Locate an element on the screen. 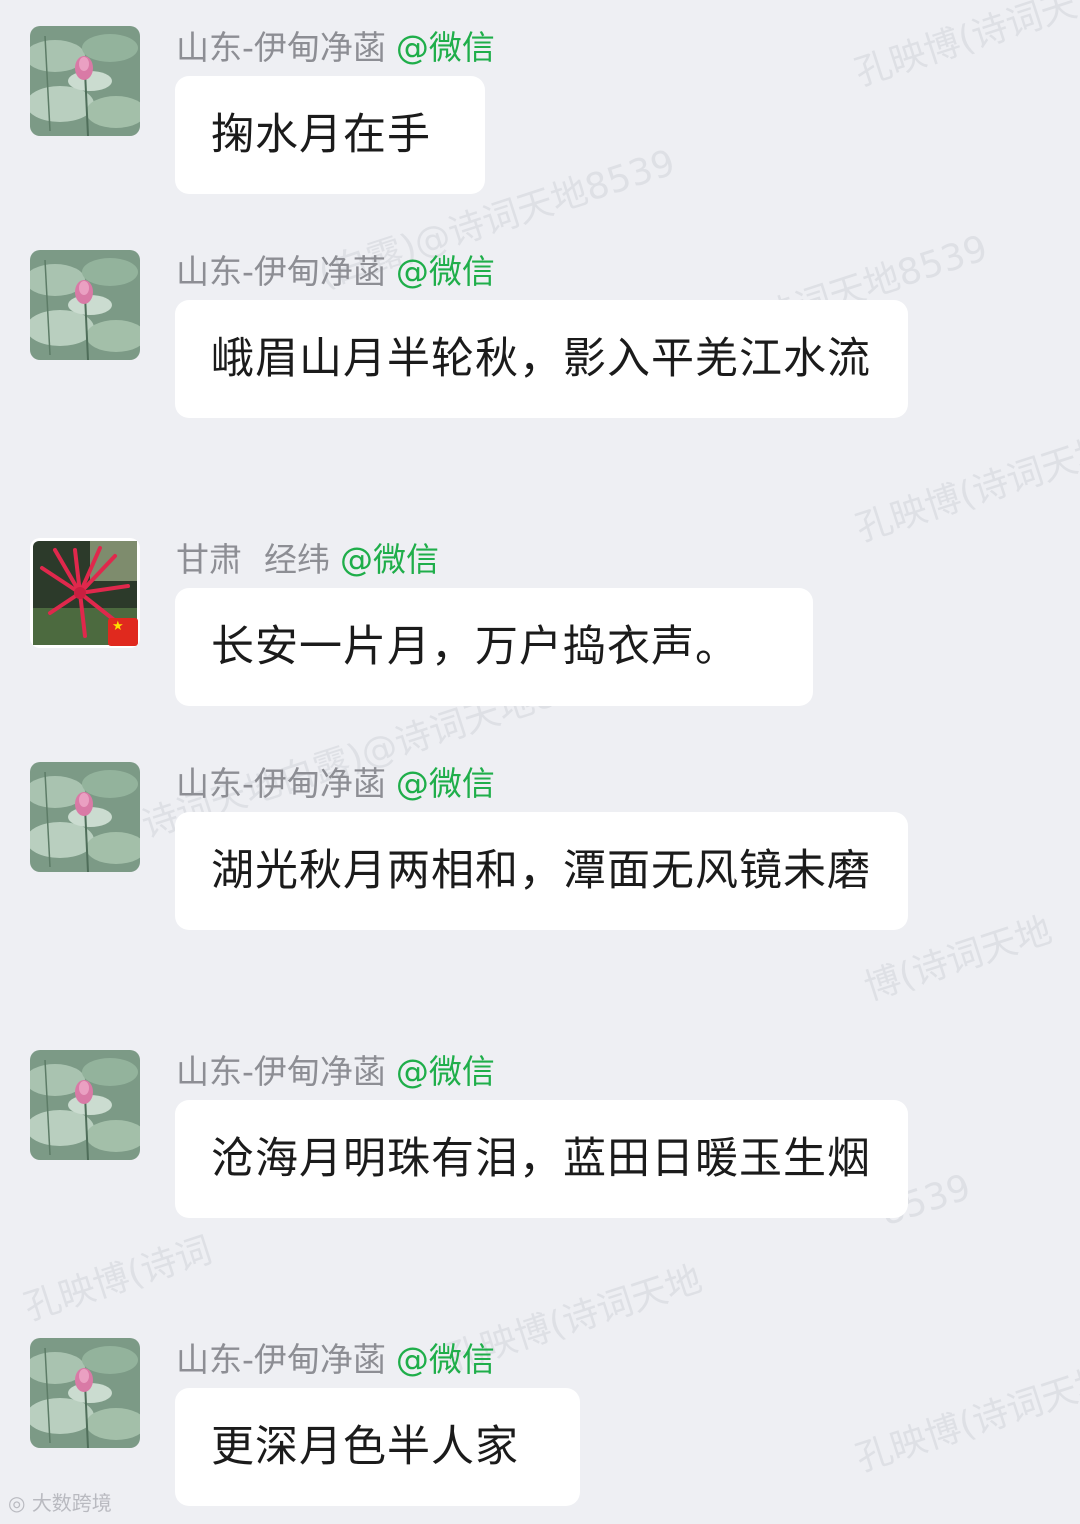  watermark: 孔映博(诗词 is located at coordinates (118, 1279).